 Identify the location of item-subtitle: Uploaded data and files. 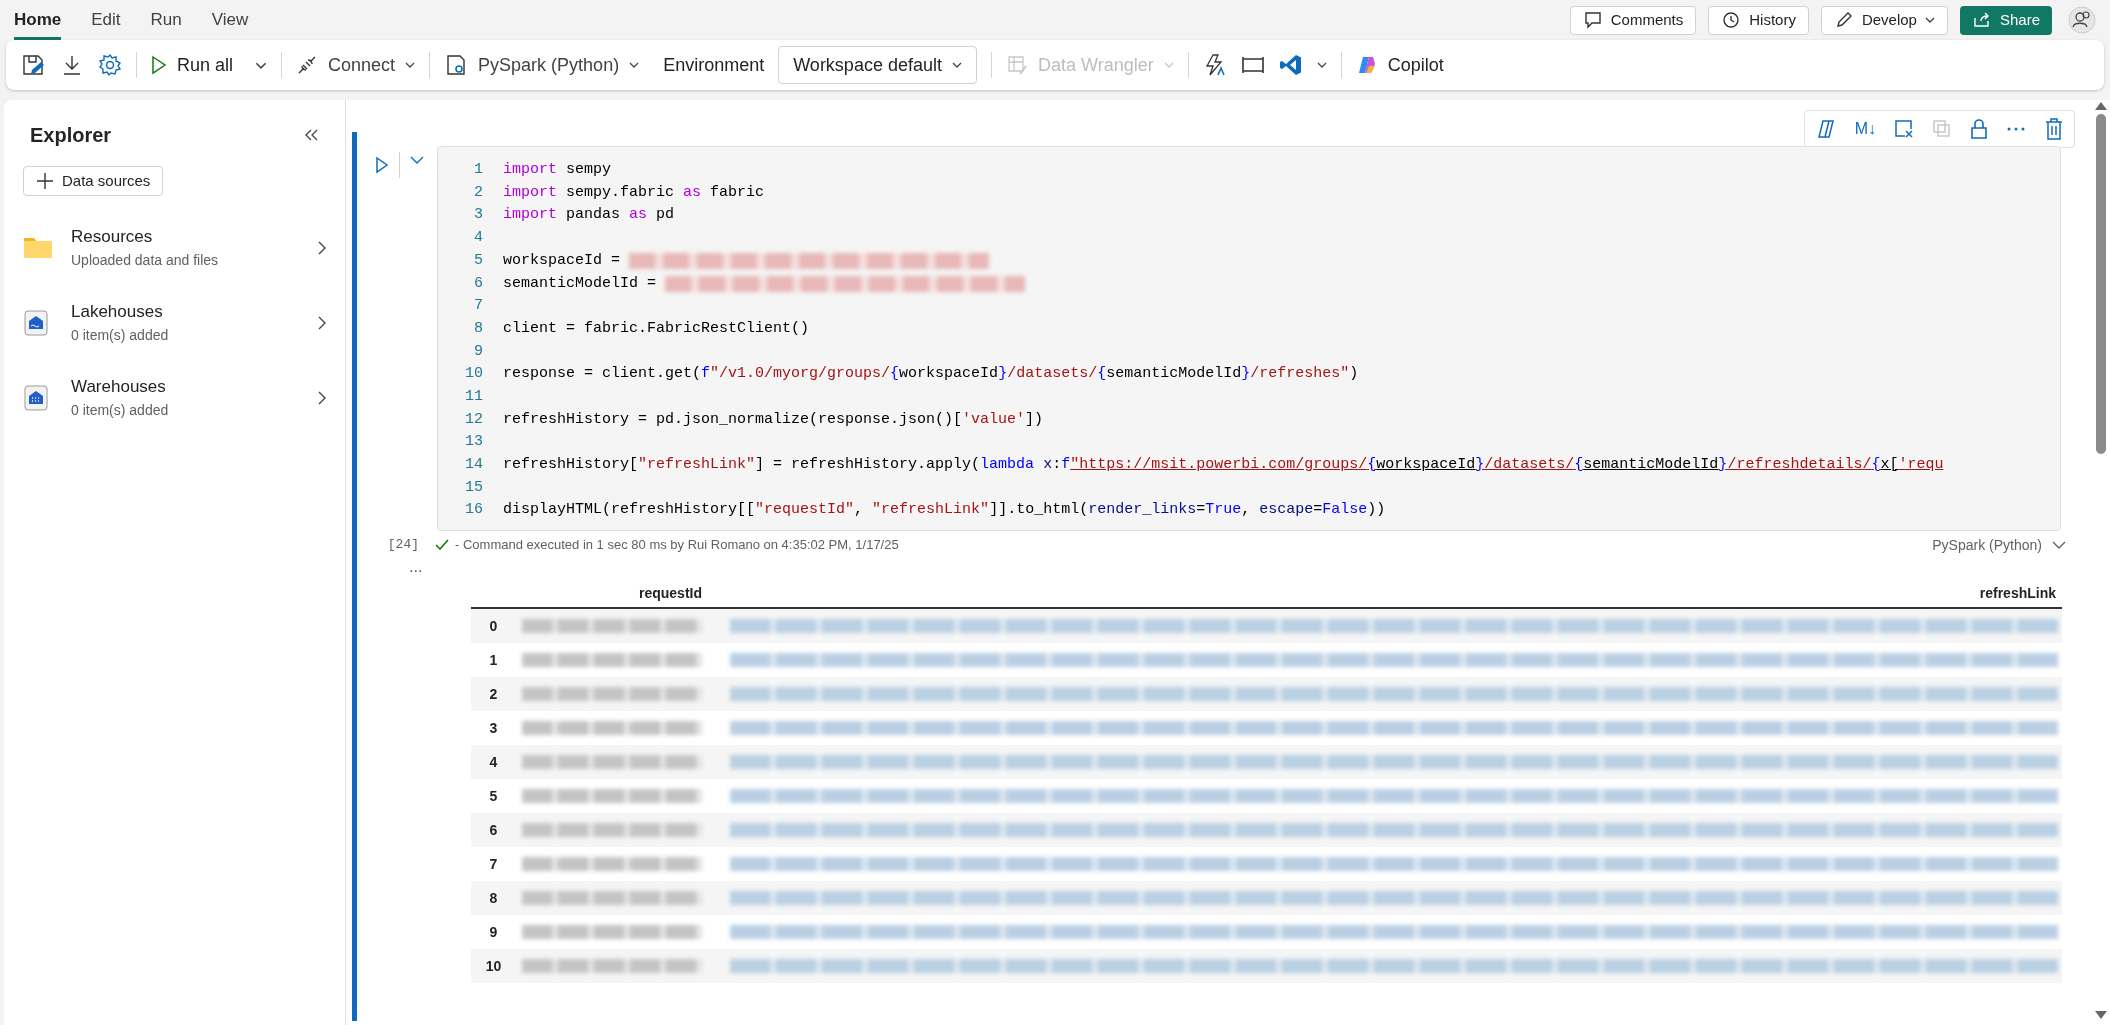
(145, 260).